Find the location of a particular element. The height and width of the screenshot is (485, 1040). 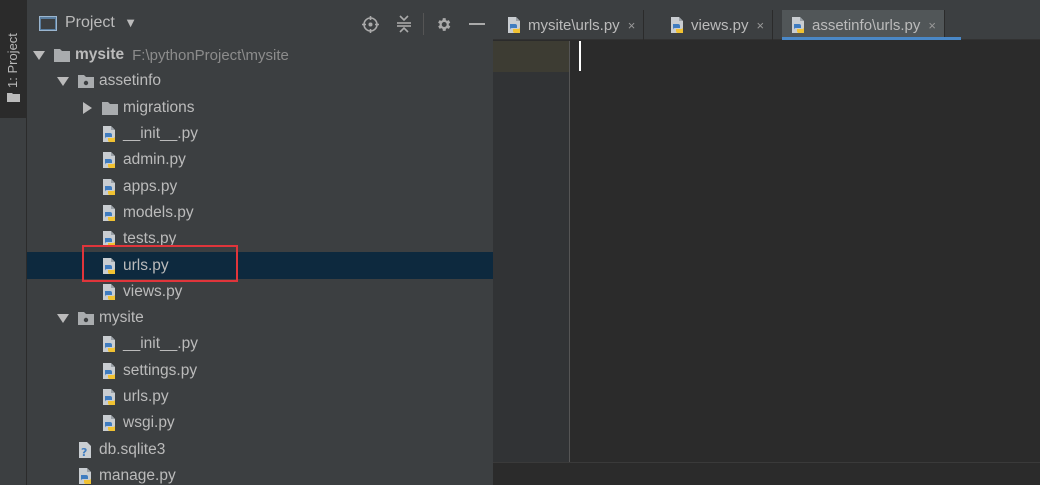

unknown-file-icon: ? is located at coordinates (86, 450).